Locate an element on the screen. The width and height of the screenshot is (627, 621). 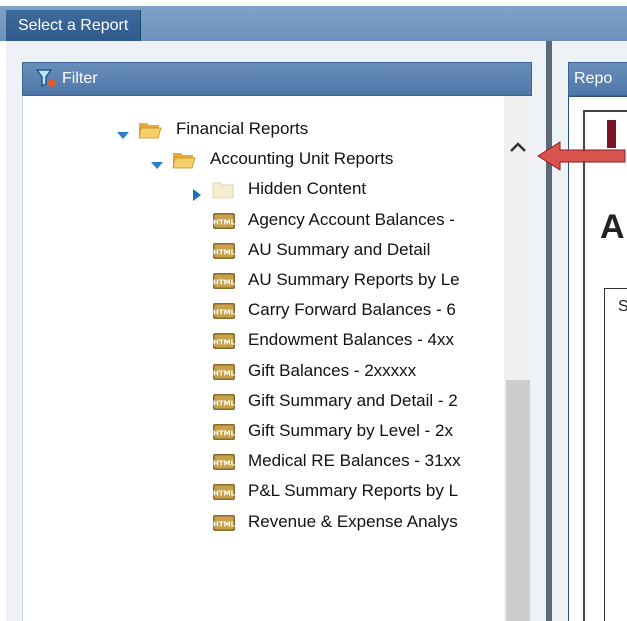
panel-splitter is located at coordinates (549, 331).